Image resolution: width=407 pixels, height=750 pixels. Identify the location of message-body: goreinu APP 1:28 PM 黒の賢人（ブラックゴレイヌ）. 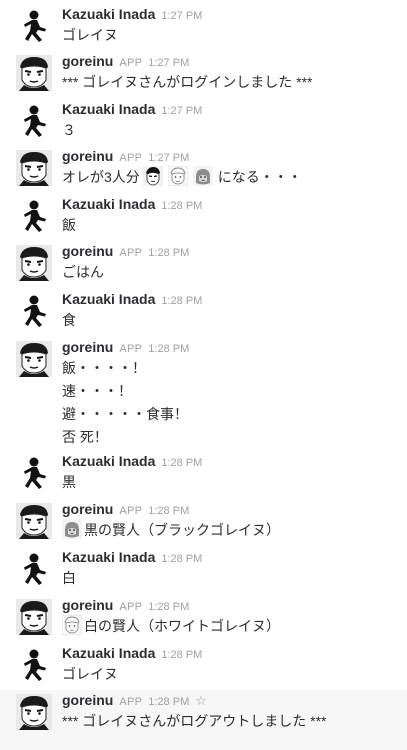
(232, 520).